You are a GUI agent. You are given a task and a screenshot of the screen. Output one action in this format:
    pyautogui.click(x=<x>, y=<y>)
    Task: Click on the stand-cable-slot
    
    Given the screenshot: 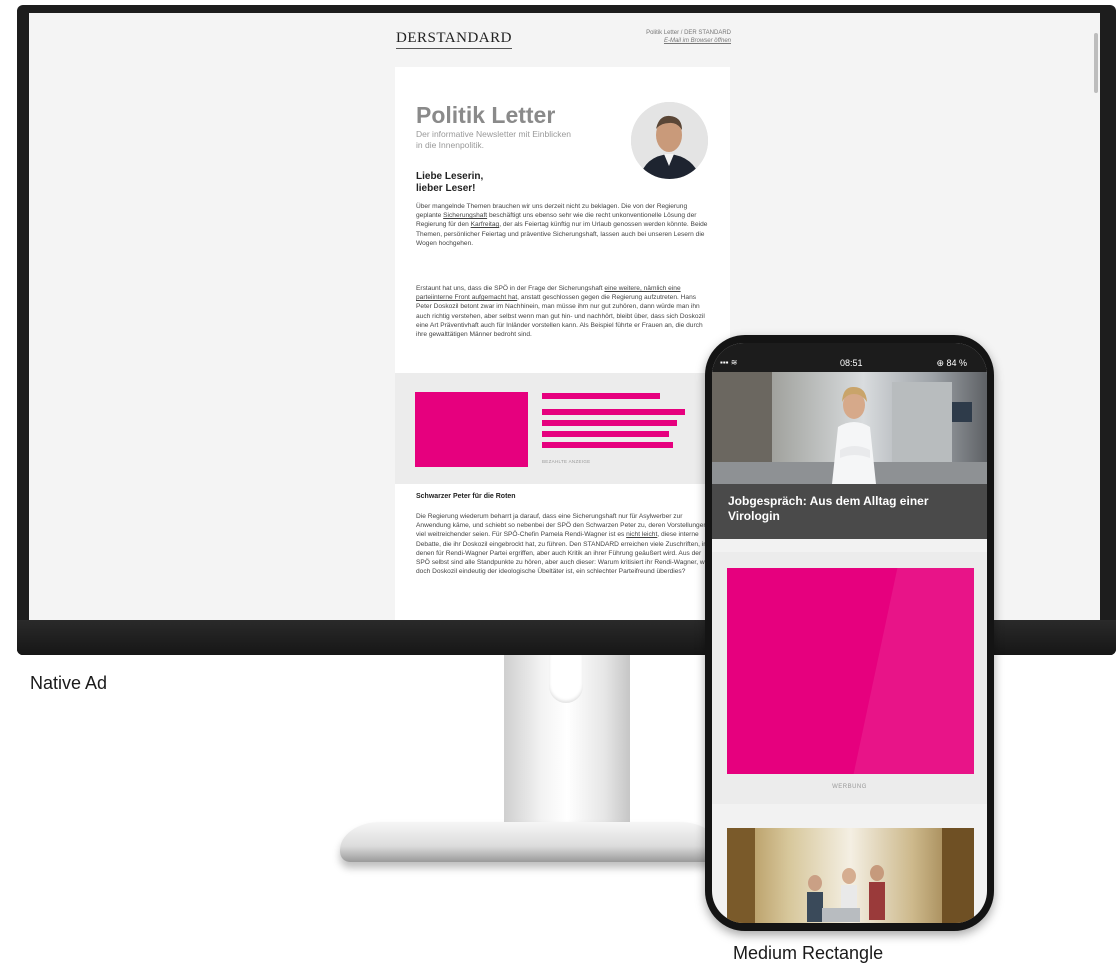 What is the action you would take?
    pyautogui.click(x=566, y=679)
    